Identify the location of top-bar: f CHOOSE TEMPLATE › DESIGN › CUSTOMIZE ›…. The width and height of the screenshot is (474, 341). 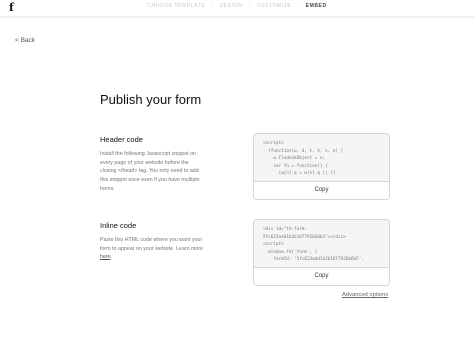
(237, 8).